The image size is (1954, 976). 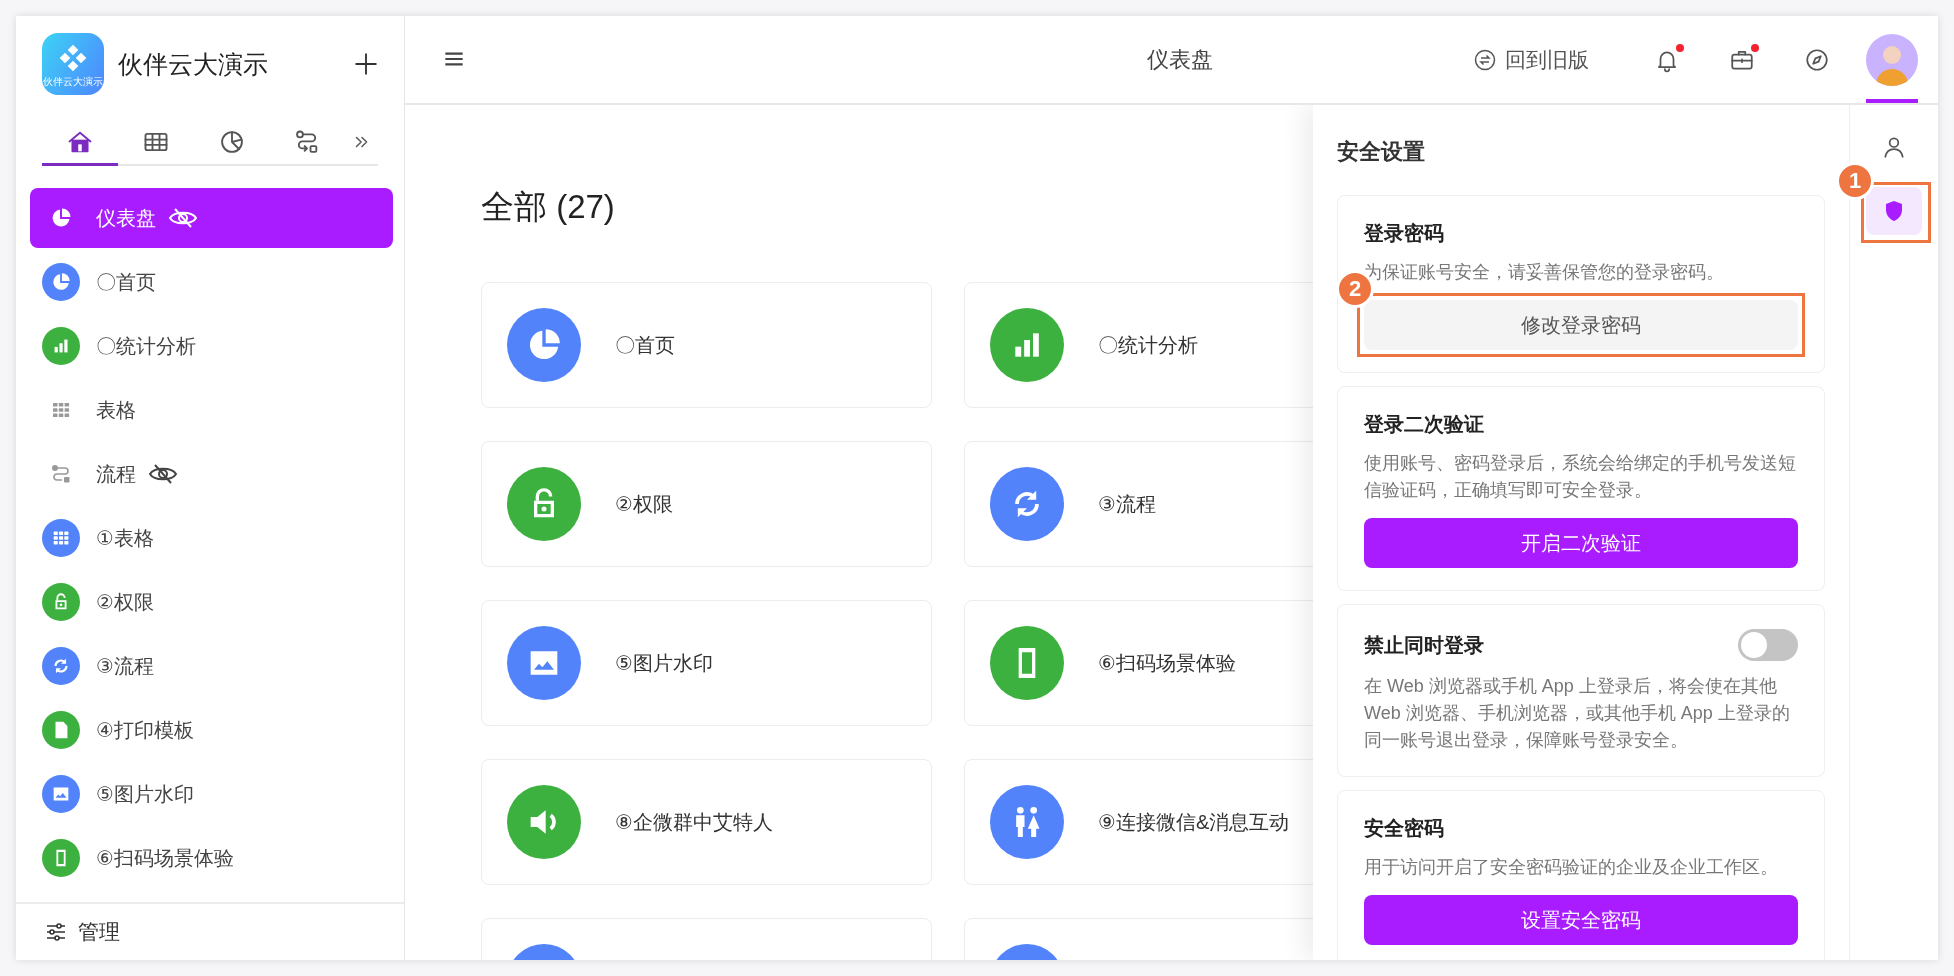 I want to click on app-name: 伙伴云大演示, so click(x=193, y=64).